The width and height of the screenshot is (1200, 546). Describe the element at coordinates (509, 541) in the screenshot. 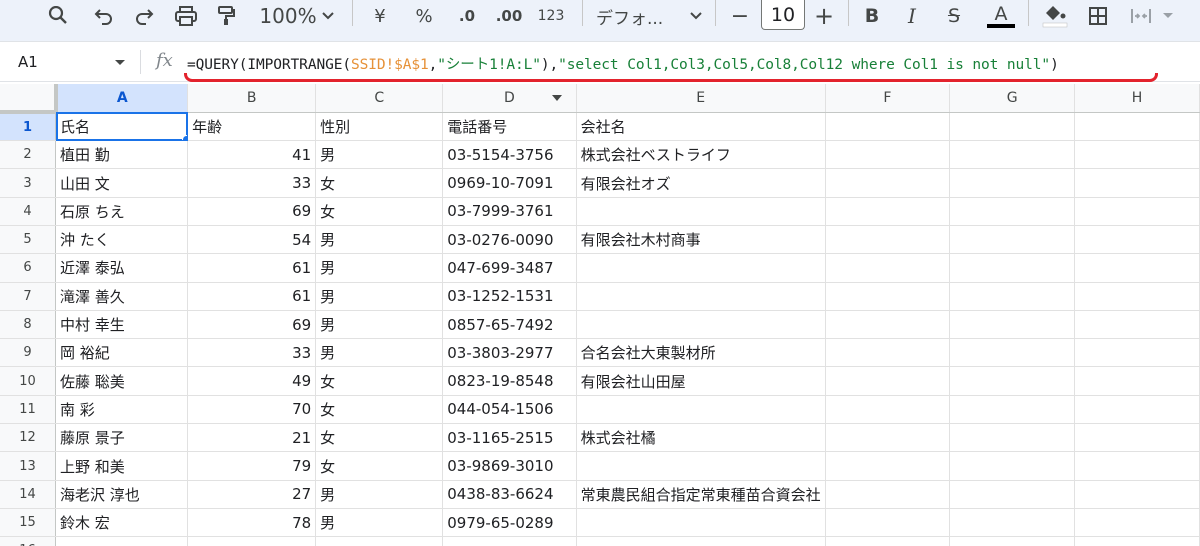

I see `cell-d16` at that location.